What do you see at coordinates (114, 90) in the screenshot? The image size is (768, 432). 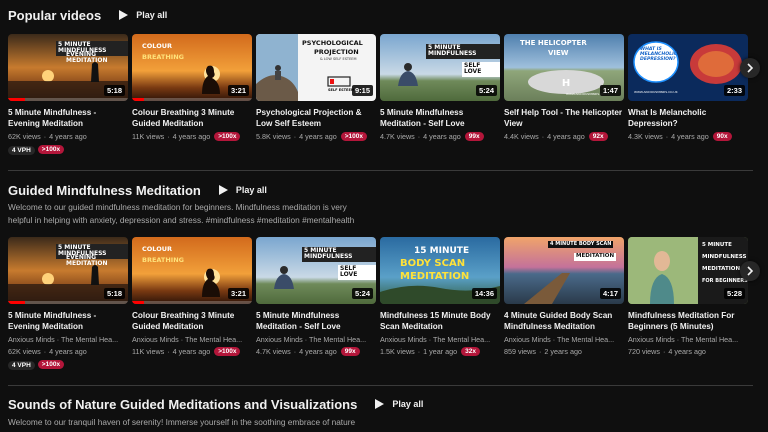 I see `duration-badge: 5:18` at bounding box center [114, 90].